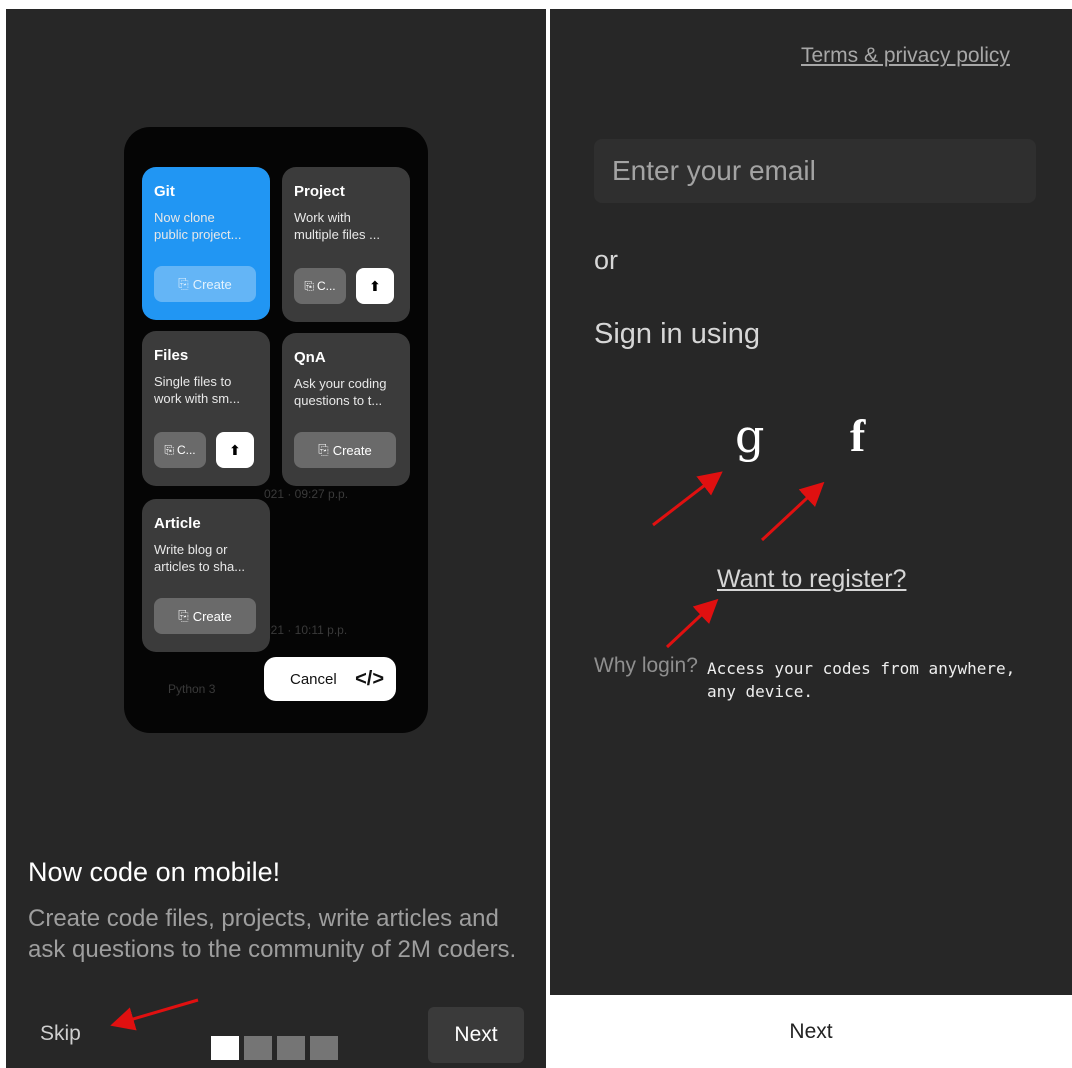  I want to click on google-arrow, so click(687, 499).